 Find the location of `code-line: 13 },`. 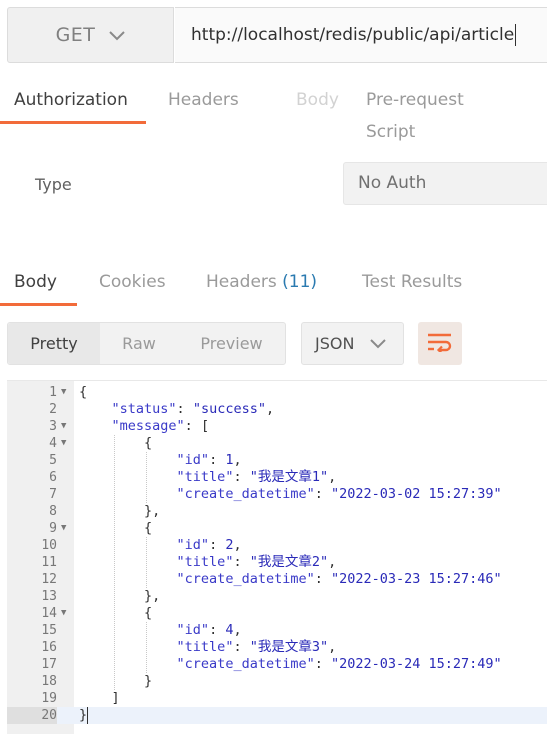

code-line: 13 }, is located at coordinates (277, 596).